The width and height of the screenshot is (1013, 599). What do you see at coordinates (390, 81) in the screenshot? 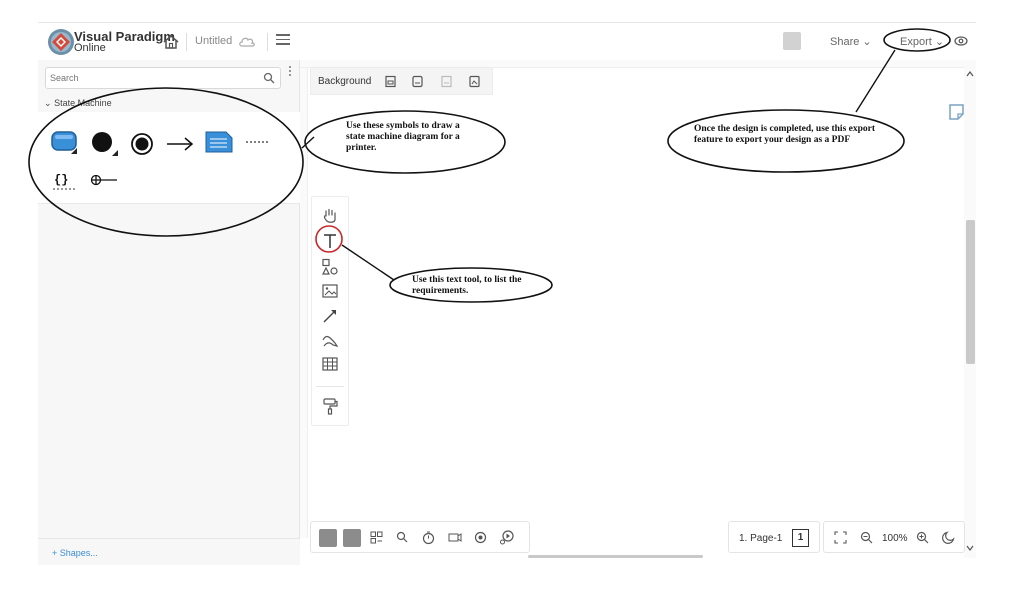
I see `page-size-icon` at bounding box center [390, 81].